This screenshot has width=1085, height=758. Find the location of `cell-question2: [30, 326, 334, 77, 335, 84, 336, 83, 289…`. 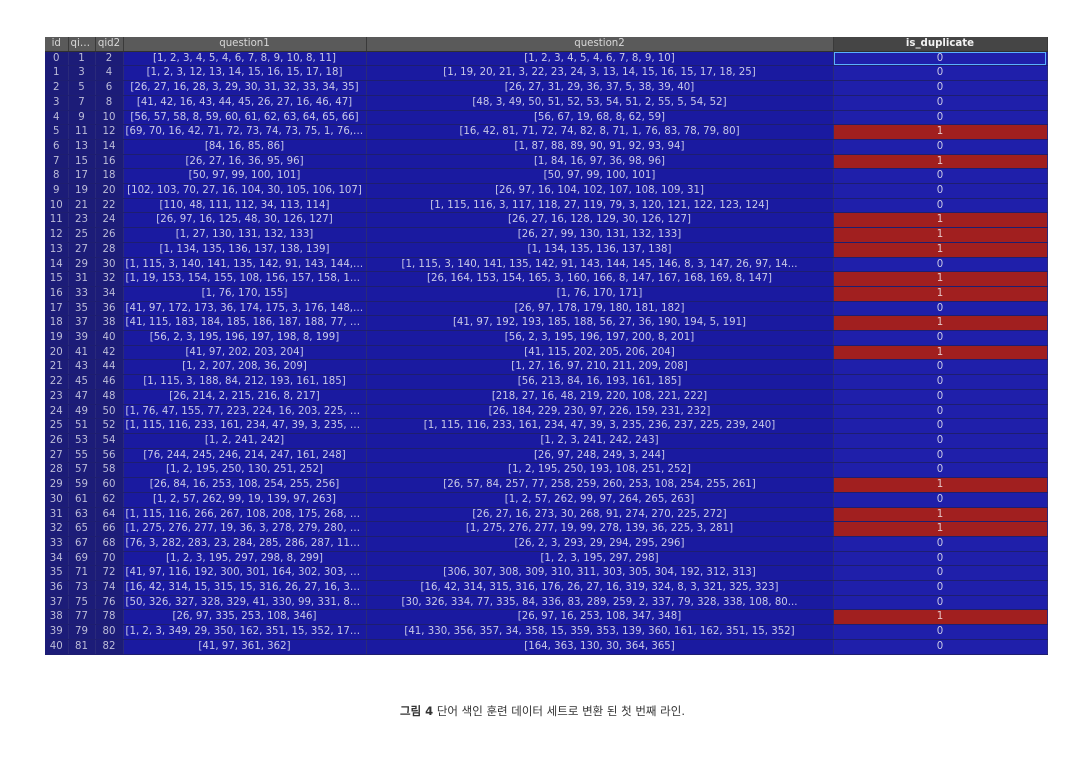

cell-question2: [30, 326, 334, 77, 335, 84, 336, 83, 289… is located at coordinates (600, 603).